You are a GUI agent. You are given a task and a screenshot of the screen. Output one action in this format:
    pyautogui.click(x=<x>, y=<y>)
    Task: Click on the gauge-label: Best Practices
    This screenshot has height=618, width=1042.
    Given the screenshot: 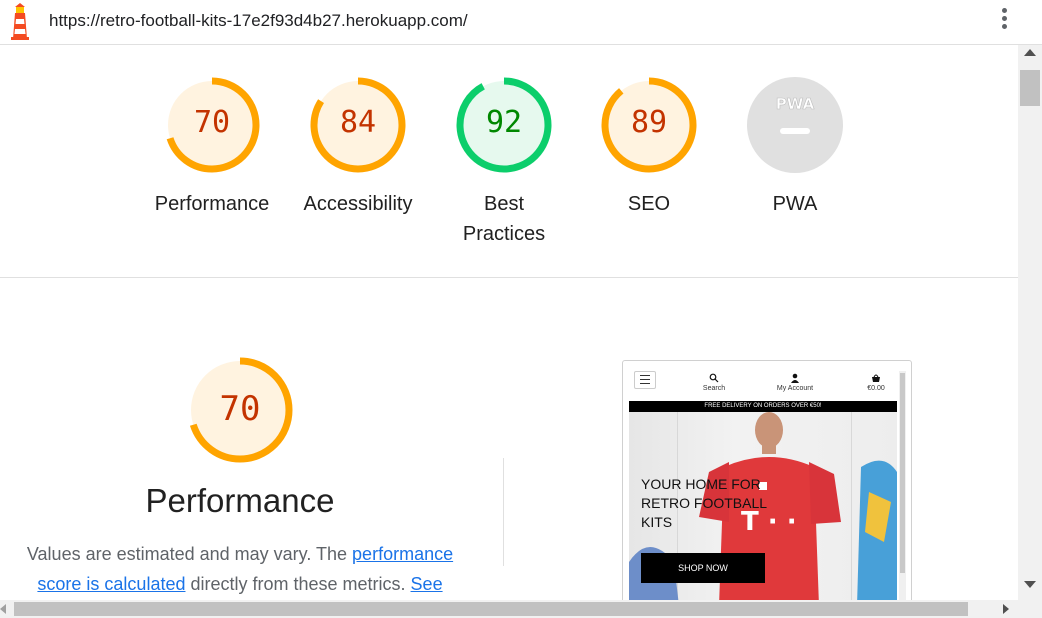 What is the action you would take?
    pyautogui.click(x=504, y=219)
    